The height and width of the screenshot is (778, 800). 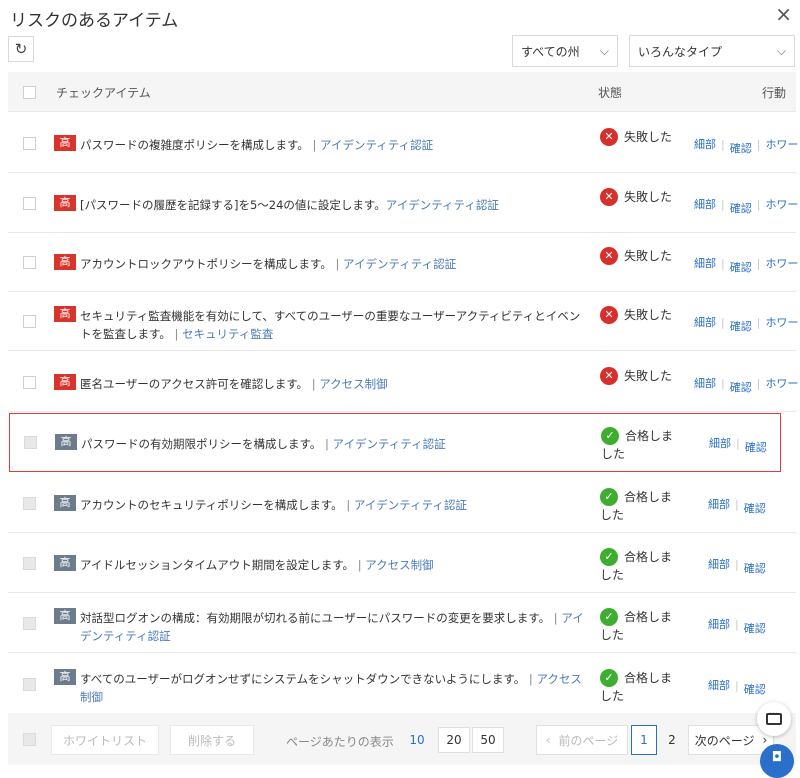 I want to click on column-header-status: 状態, so click(x=610, y=93).